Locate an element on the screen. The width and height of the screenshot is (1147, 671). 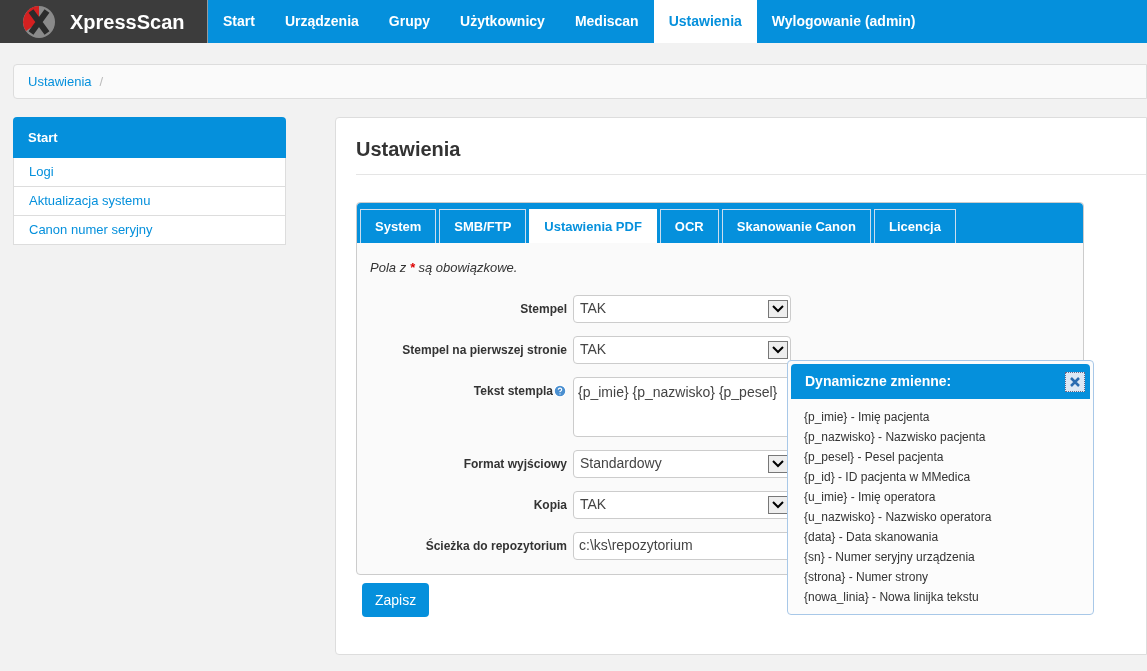
sidebar-item: Canon numer seryjny is located at coordinates (149, 230).